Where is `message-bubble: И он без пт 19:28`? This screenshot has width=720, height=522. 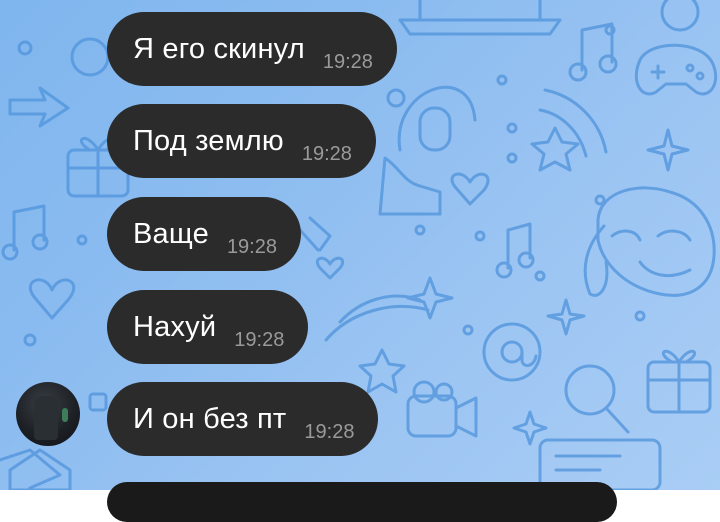 message-bubble: И он без пт 19:28 is located at coordinates (243, 419).